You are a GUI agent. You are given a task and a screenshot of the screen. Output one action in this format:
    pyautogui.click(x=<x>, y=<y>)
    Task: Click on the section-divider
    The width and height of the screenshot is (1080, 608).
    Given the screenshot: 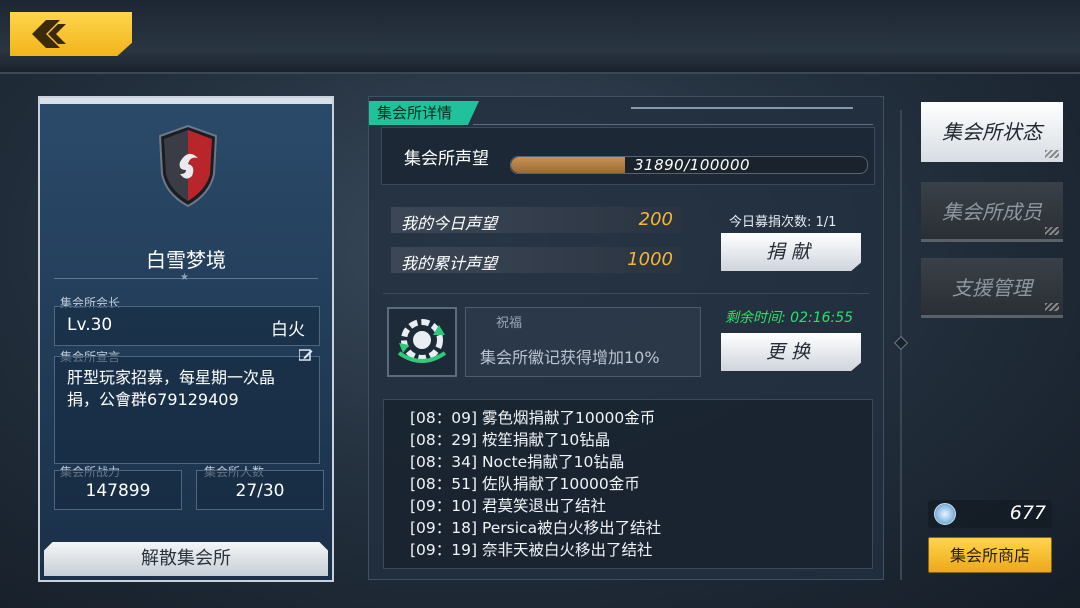 What is the action you would take?
    pyautogui.click(x=626, y=293)
    